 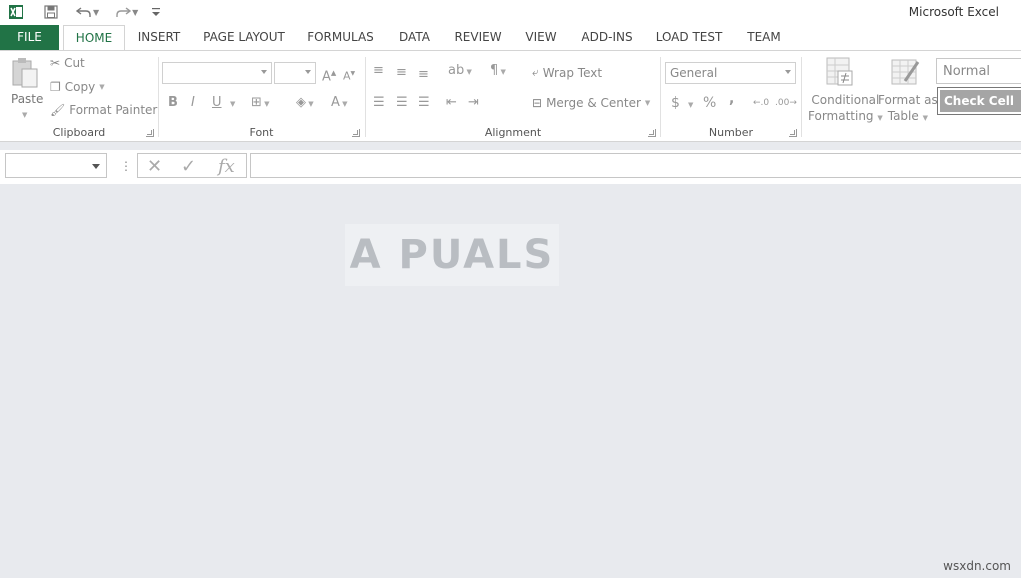 I want to click on format-as-table-label-2: Table, so click(x=903, y=116).